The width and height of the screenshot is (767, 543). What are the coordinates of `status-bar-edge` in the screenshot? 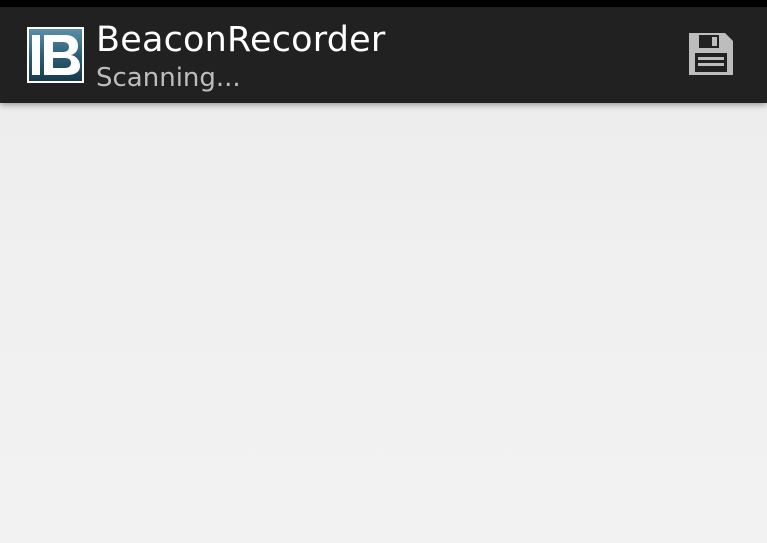 It's located at (383, 3).